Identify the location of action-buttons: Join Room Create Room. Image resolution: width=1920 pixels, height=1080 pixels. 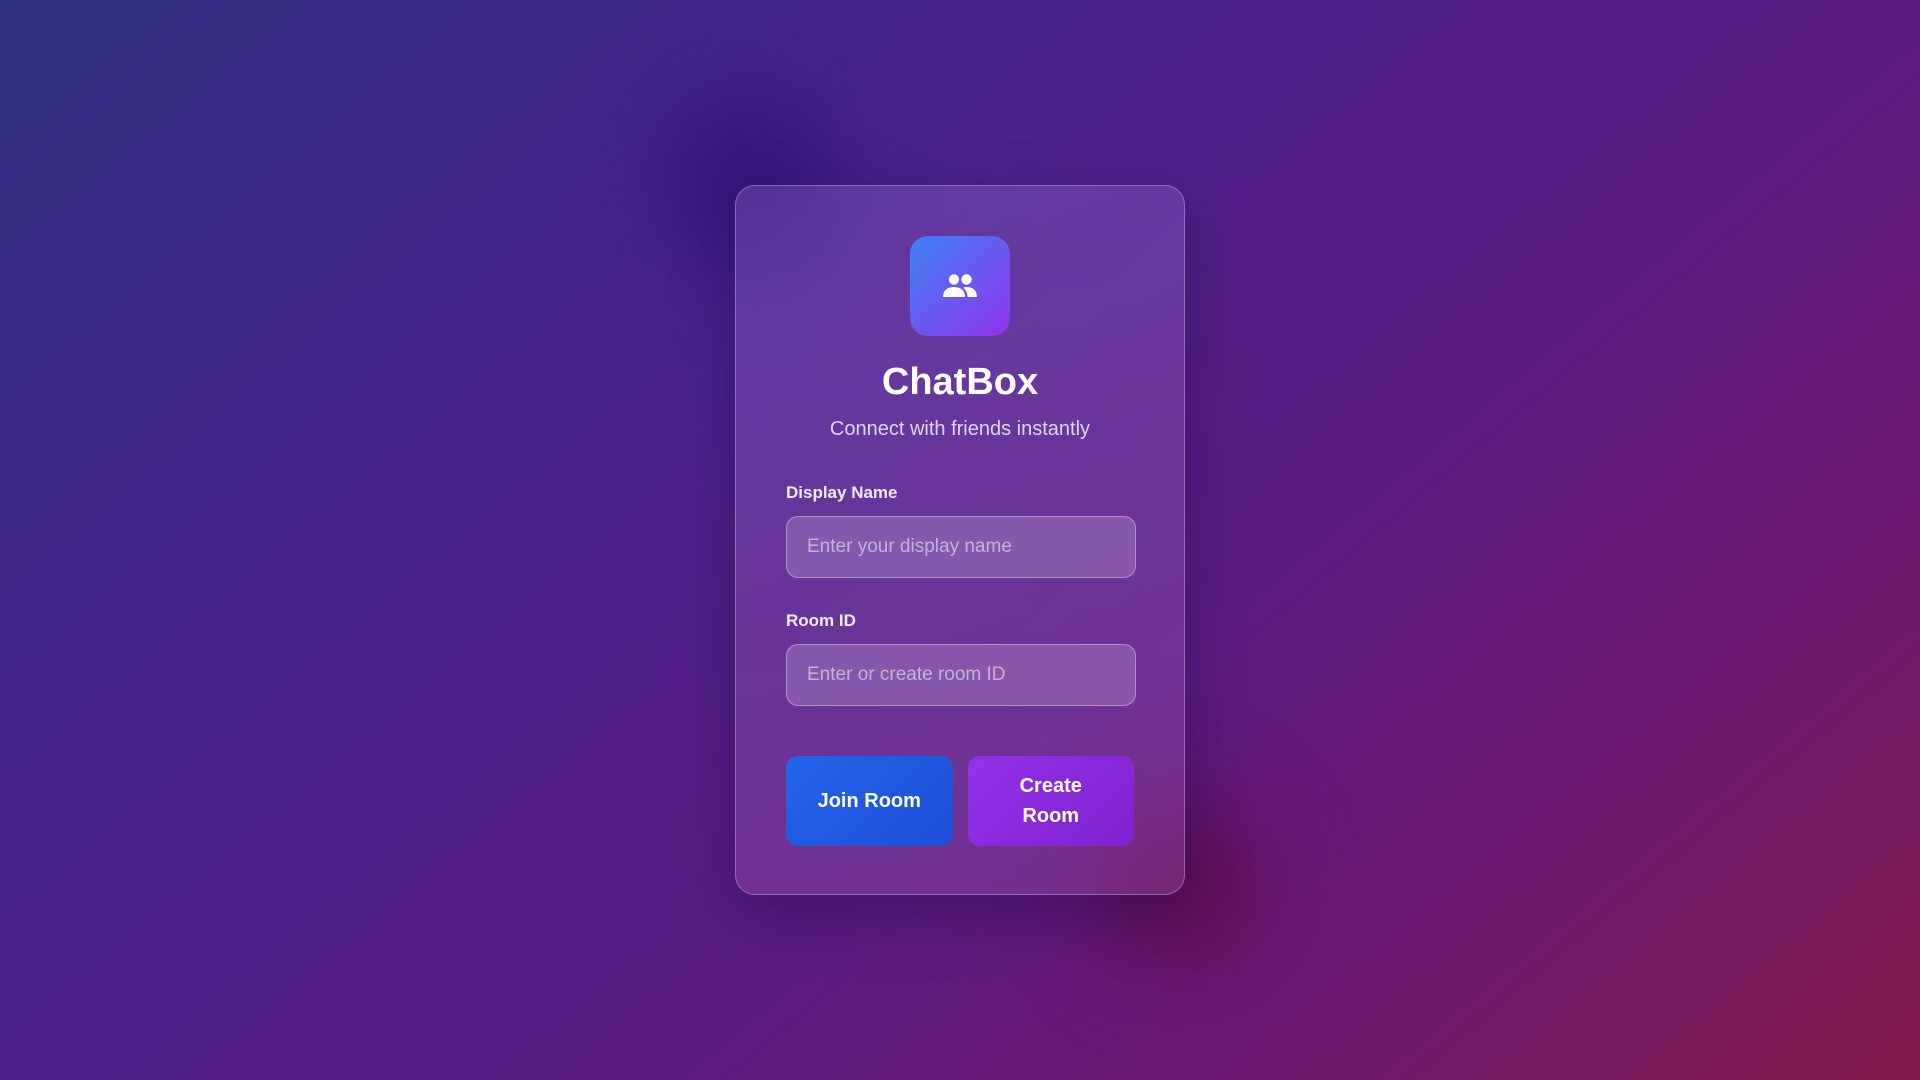
(960, 801).